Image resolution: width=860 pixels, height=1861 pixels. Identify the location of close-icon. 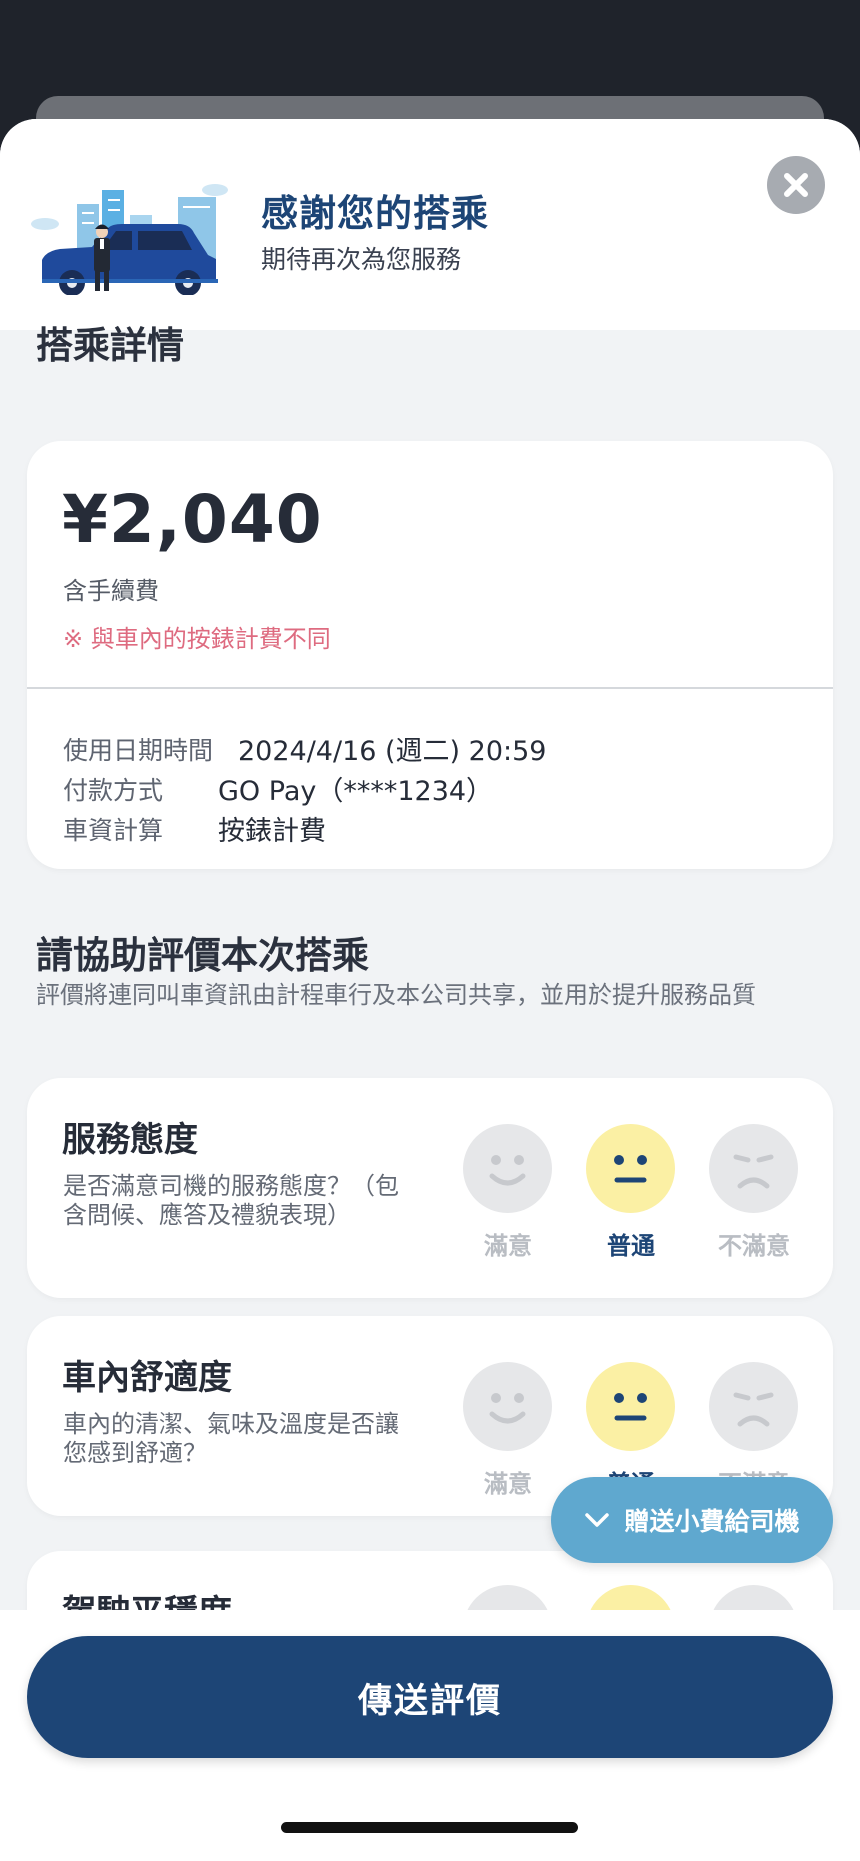
(796, 185).